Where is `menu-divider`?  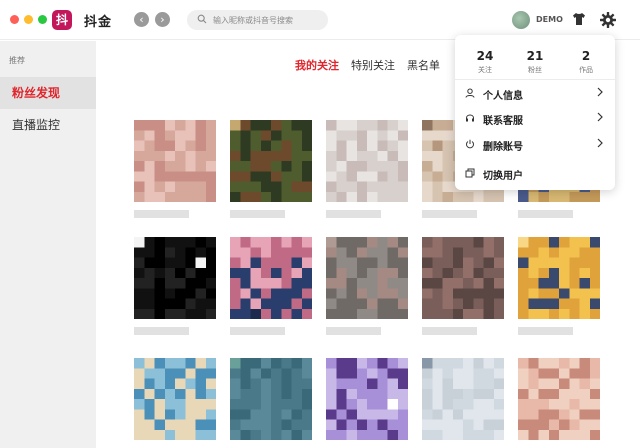 menu-divider is located at coordinates (535, 79).